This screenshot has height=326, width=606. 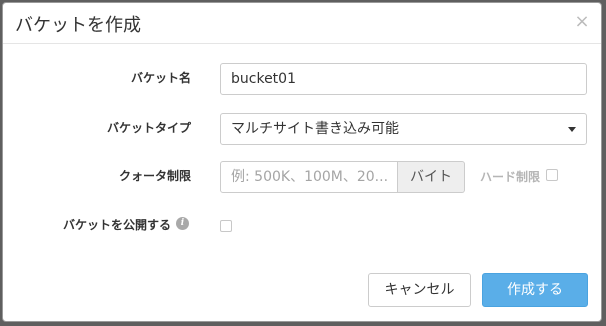 I want to click on quota-label: クォータ制限, so click(x=154, y=176).